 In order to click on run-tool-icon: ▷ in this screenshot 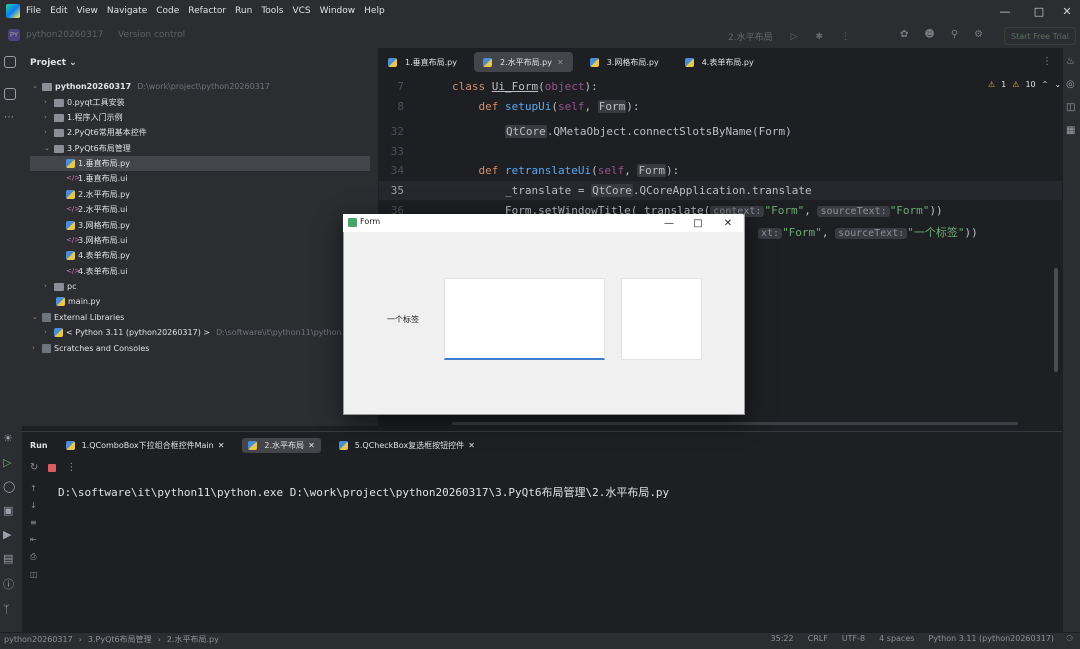, I will do `click(9, 462)`.